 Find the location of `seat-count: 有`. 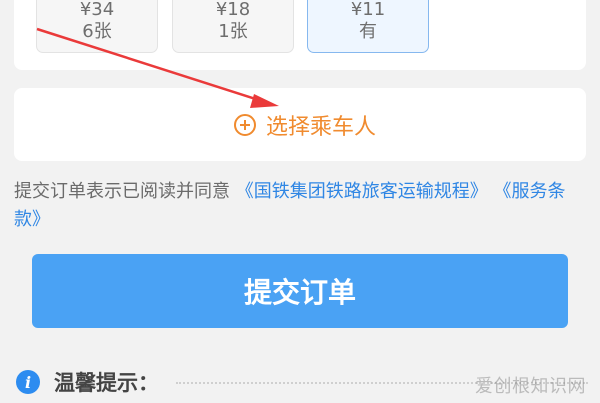

seat-count: 有 is located at coordinates (368, 31).